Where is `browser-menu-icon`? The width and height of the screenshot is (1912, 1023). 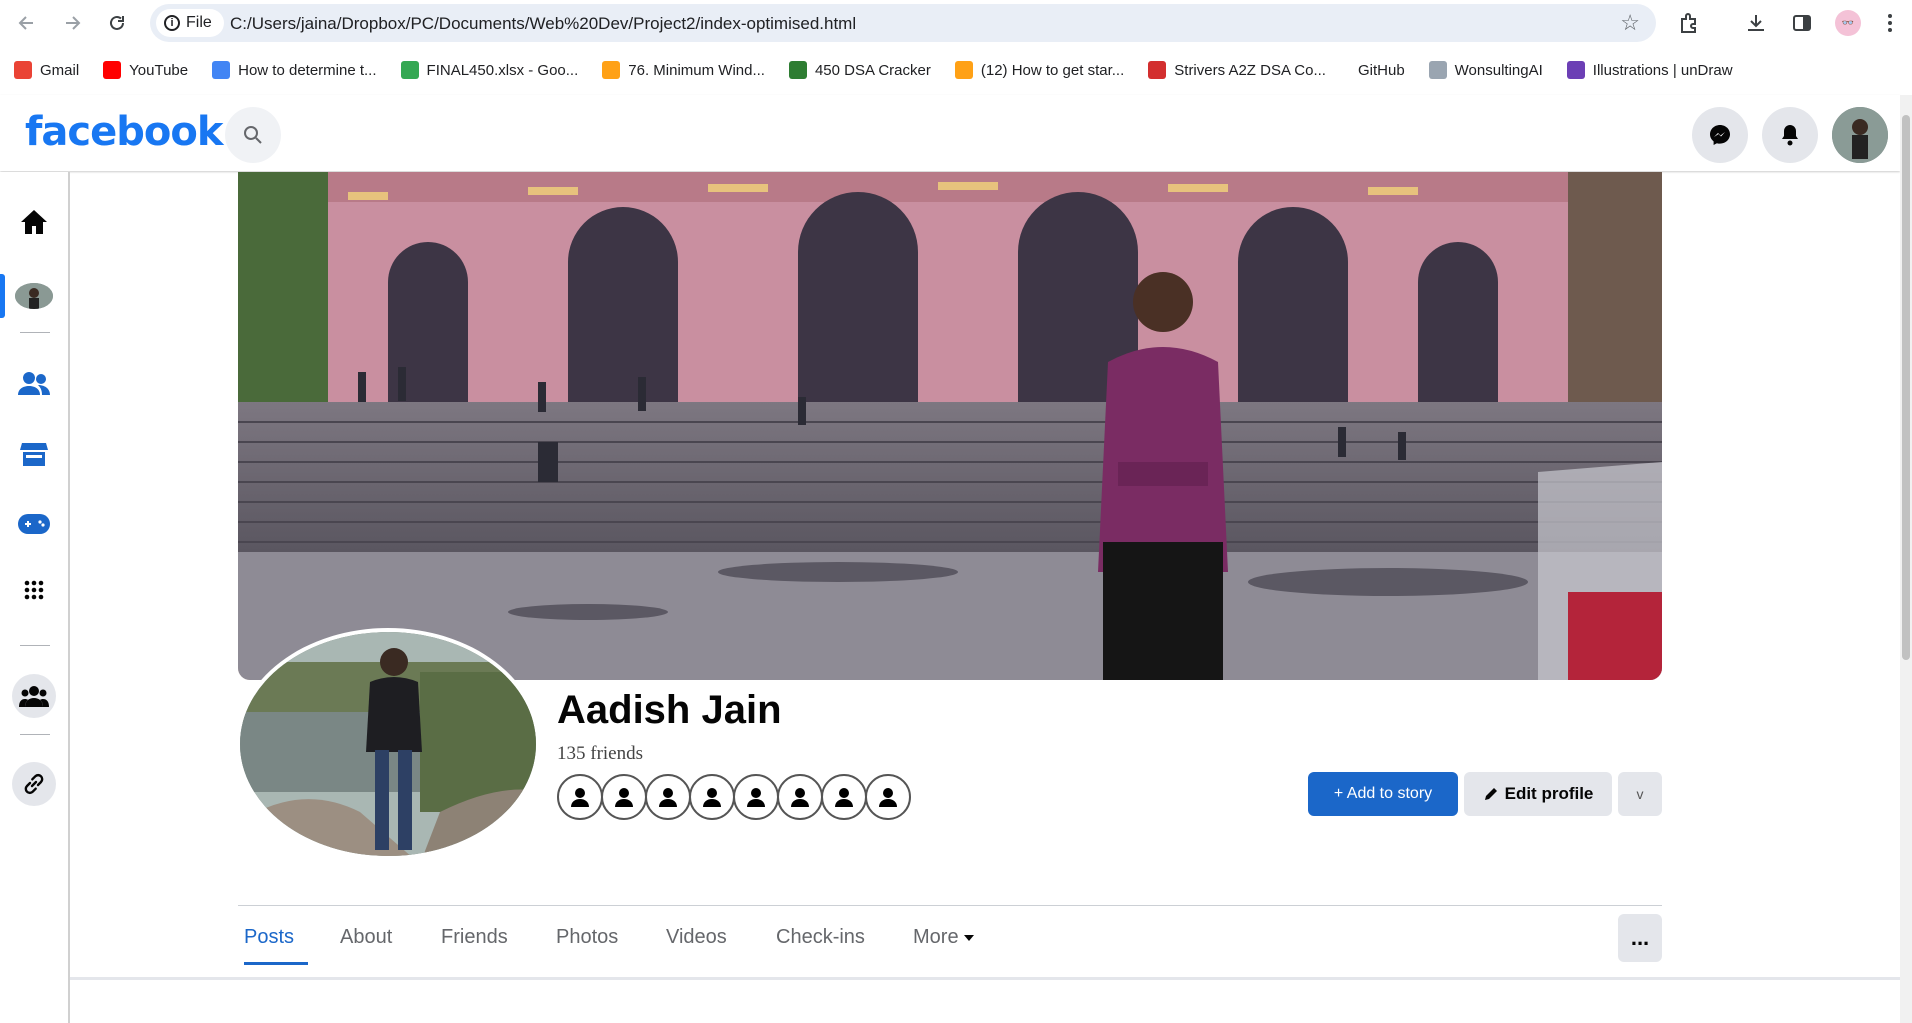
browser-menu-icon is located at coordinates (1890, 23).